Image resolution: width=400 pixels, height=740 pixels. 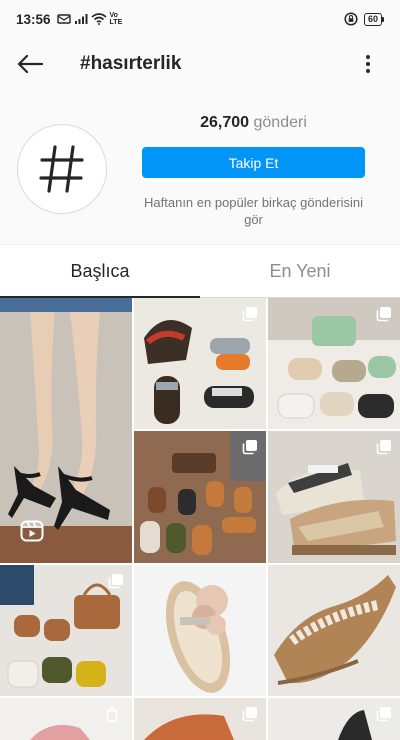 I want to click on alarm-lock-icon, so click(x=351, y=19).